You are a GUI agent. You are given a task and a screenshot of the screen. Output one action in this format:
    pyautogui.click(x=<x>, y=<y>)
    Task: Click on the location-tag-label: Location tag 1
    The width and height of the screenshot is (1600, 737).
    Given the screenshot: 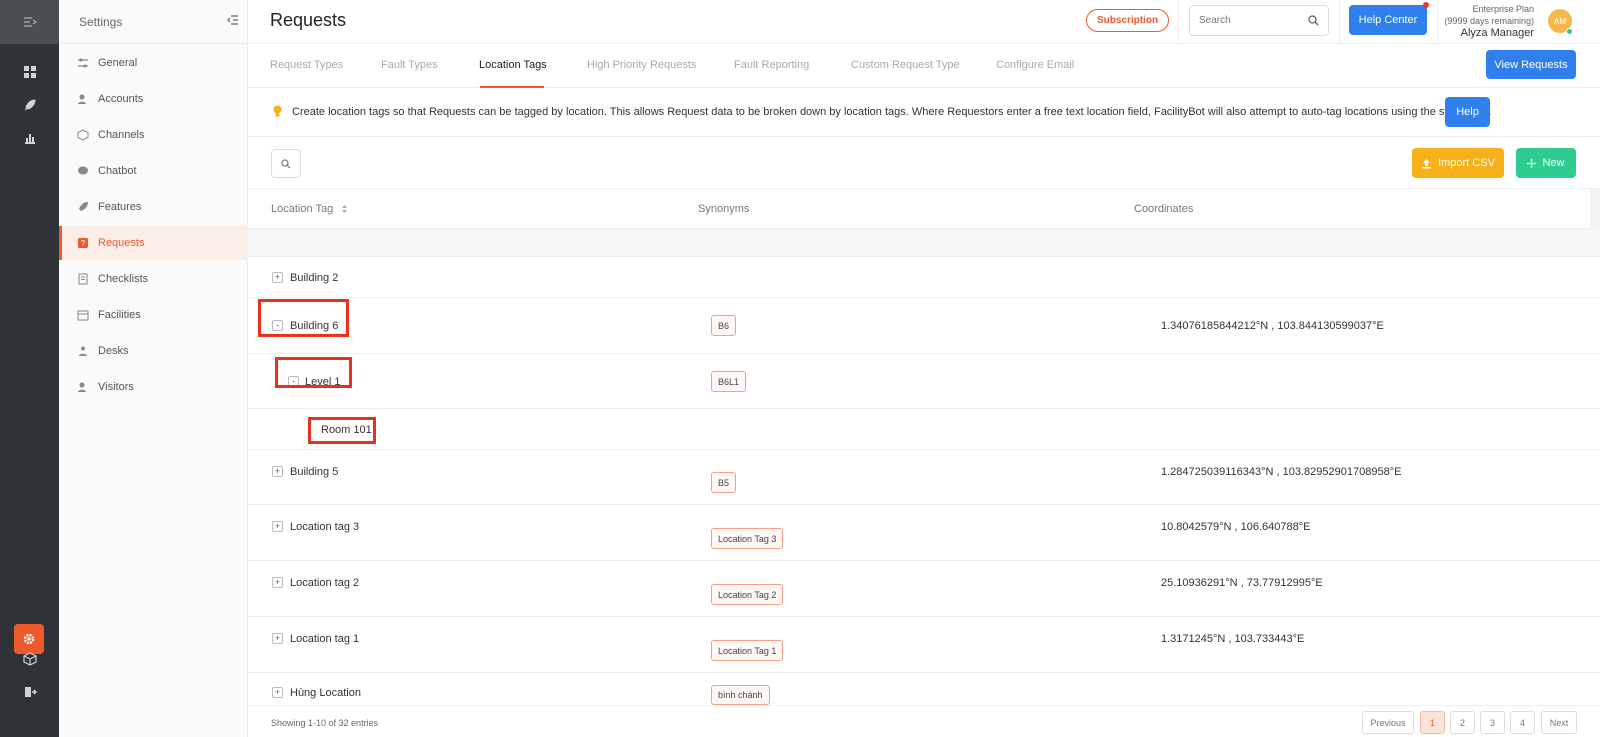 What is the action you would take?
    pyautogui.click(x=325, y=639)
    